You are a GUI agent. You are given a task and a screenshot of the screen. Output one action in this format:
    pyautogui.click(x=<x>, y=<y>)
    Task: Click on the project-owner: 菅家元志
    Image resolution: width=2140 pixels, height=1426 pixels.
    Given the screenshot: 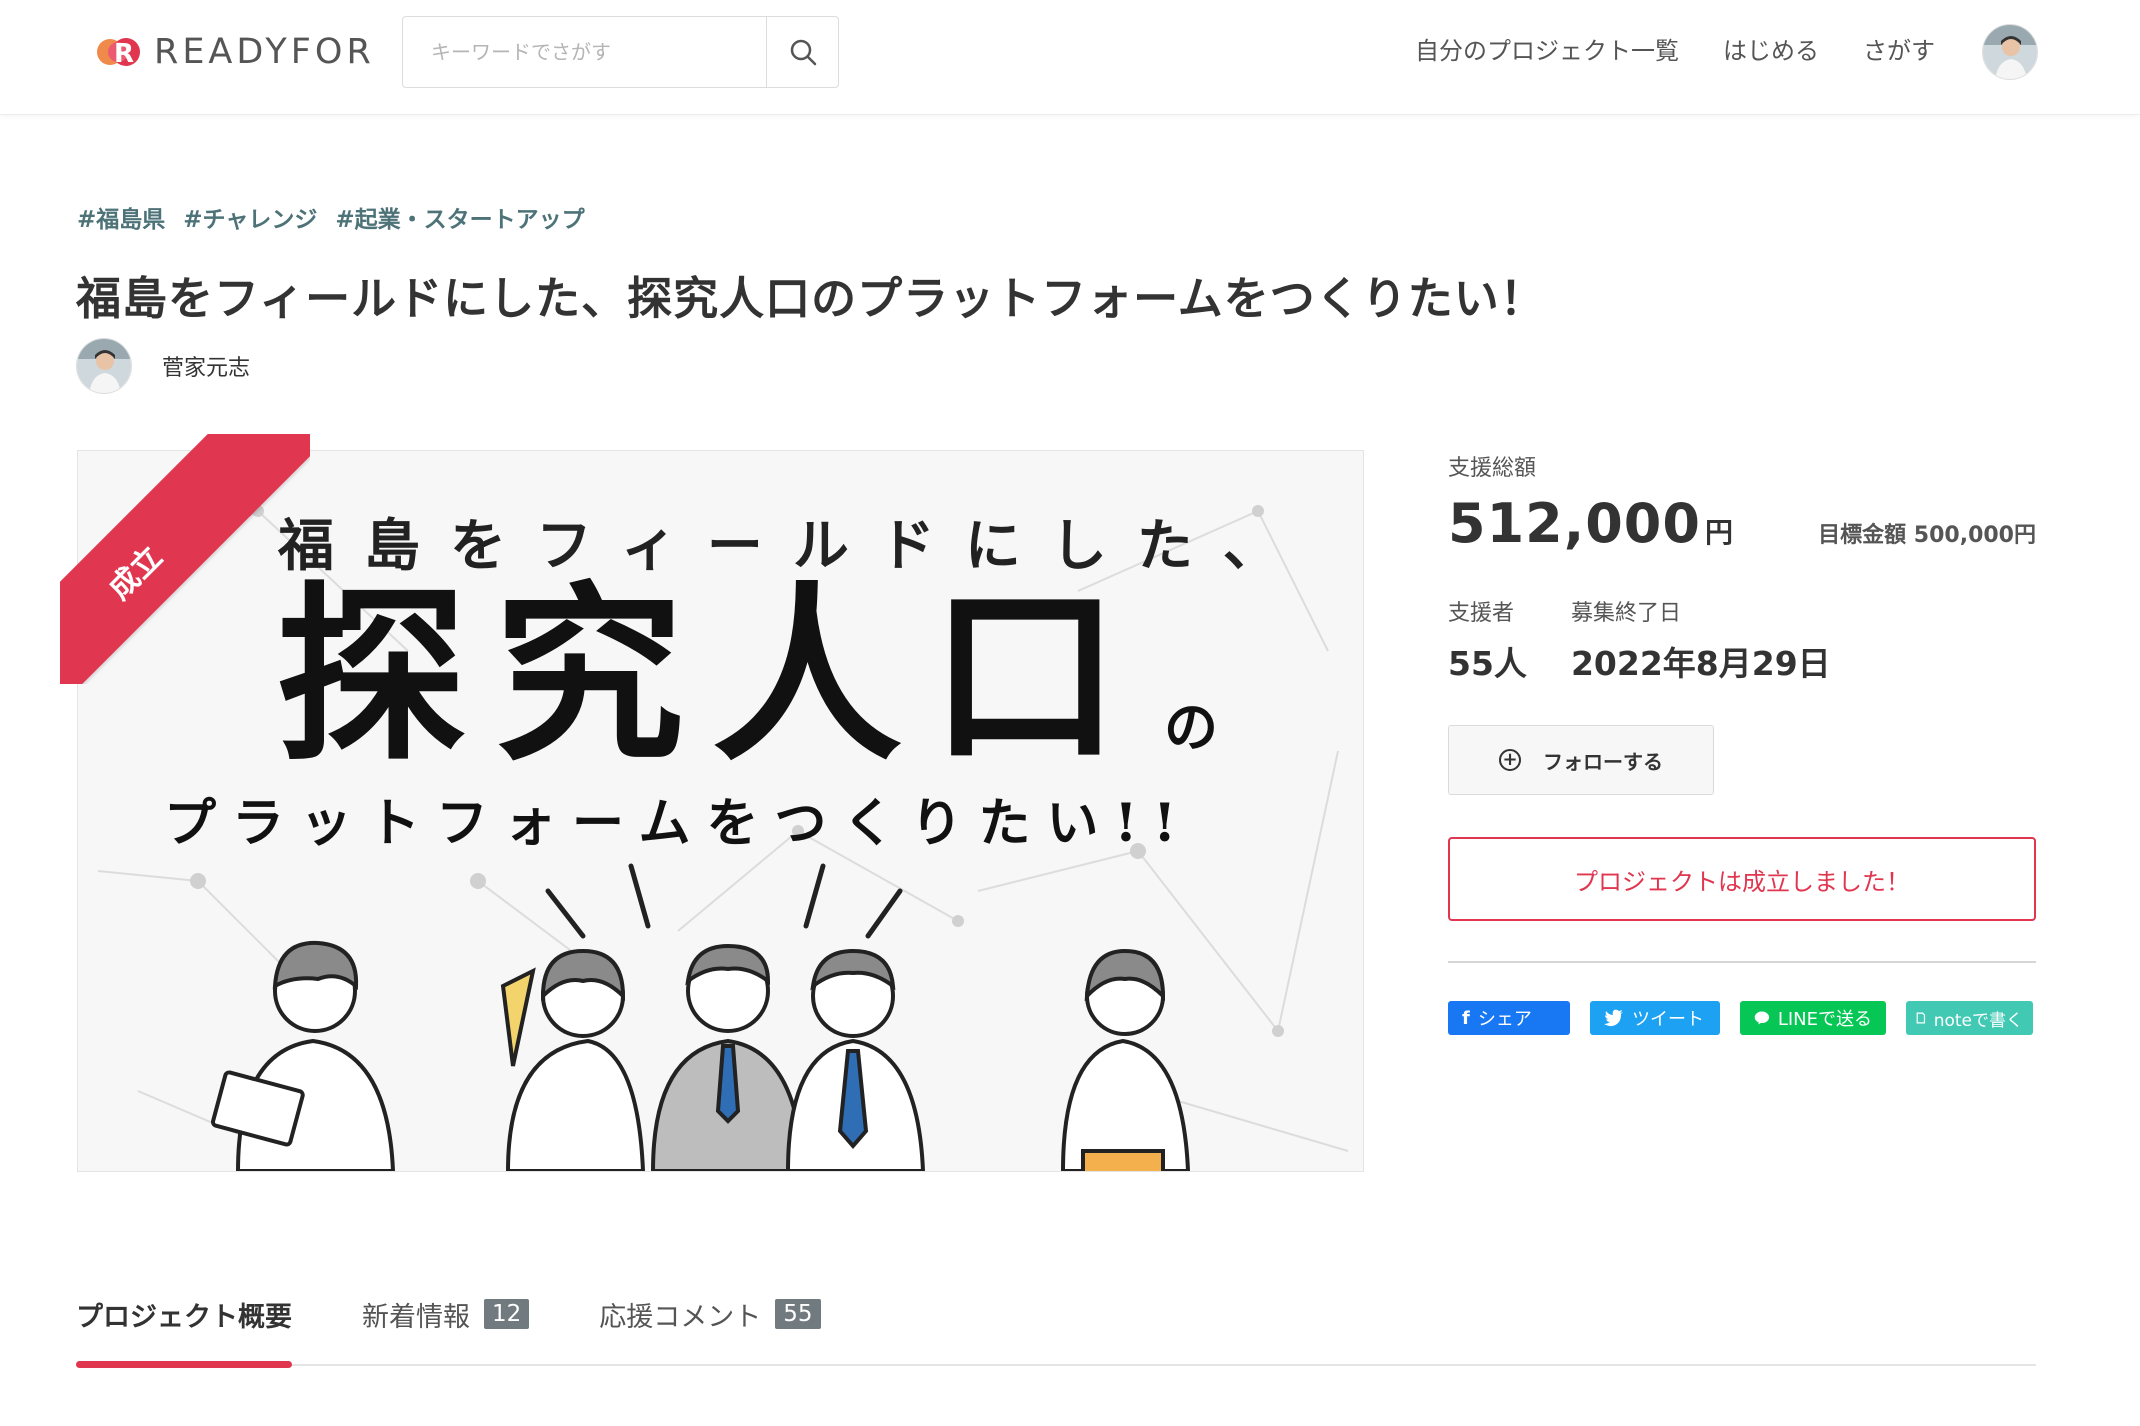 What is the action you would take?
    pyautogui.click(x=163, y=366)
    